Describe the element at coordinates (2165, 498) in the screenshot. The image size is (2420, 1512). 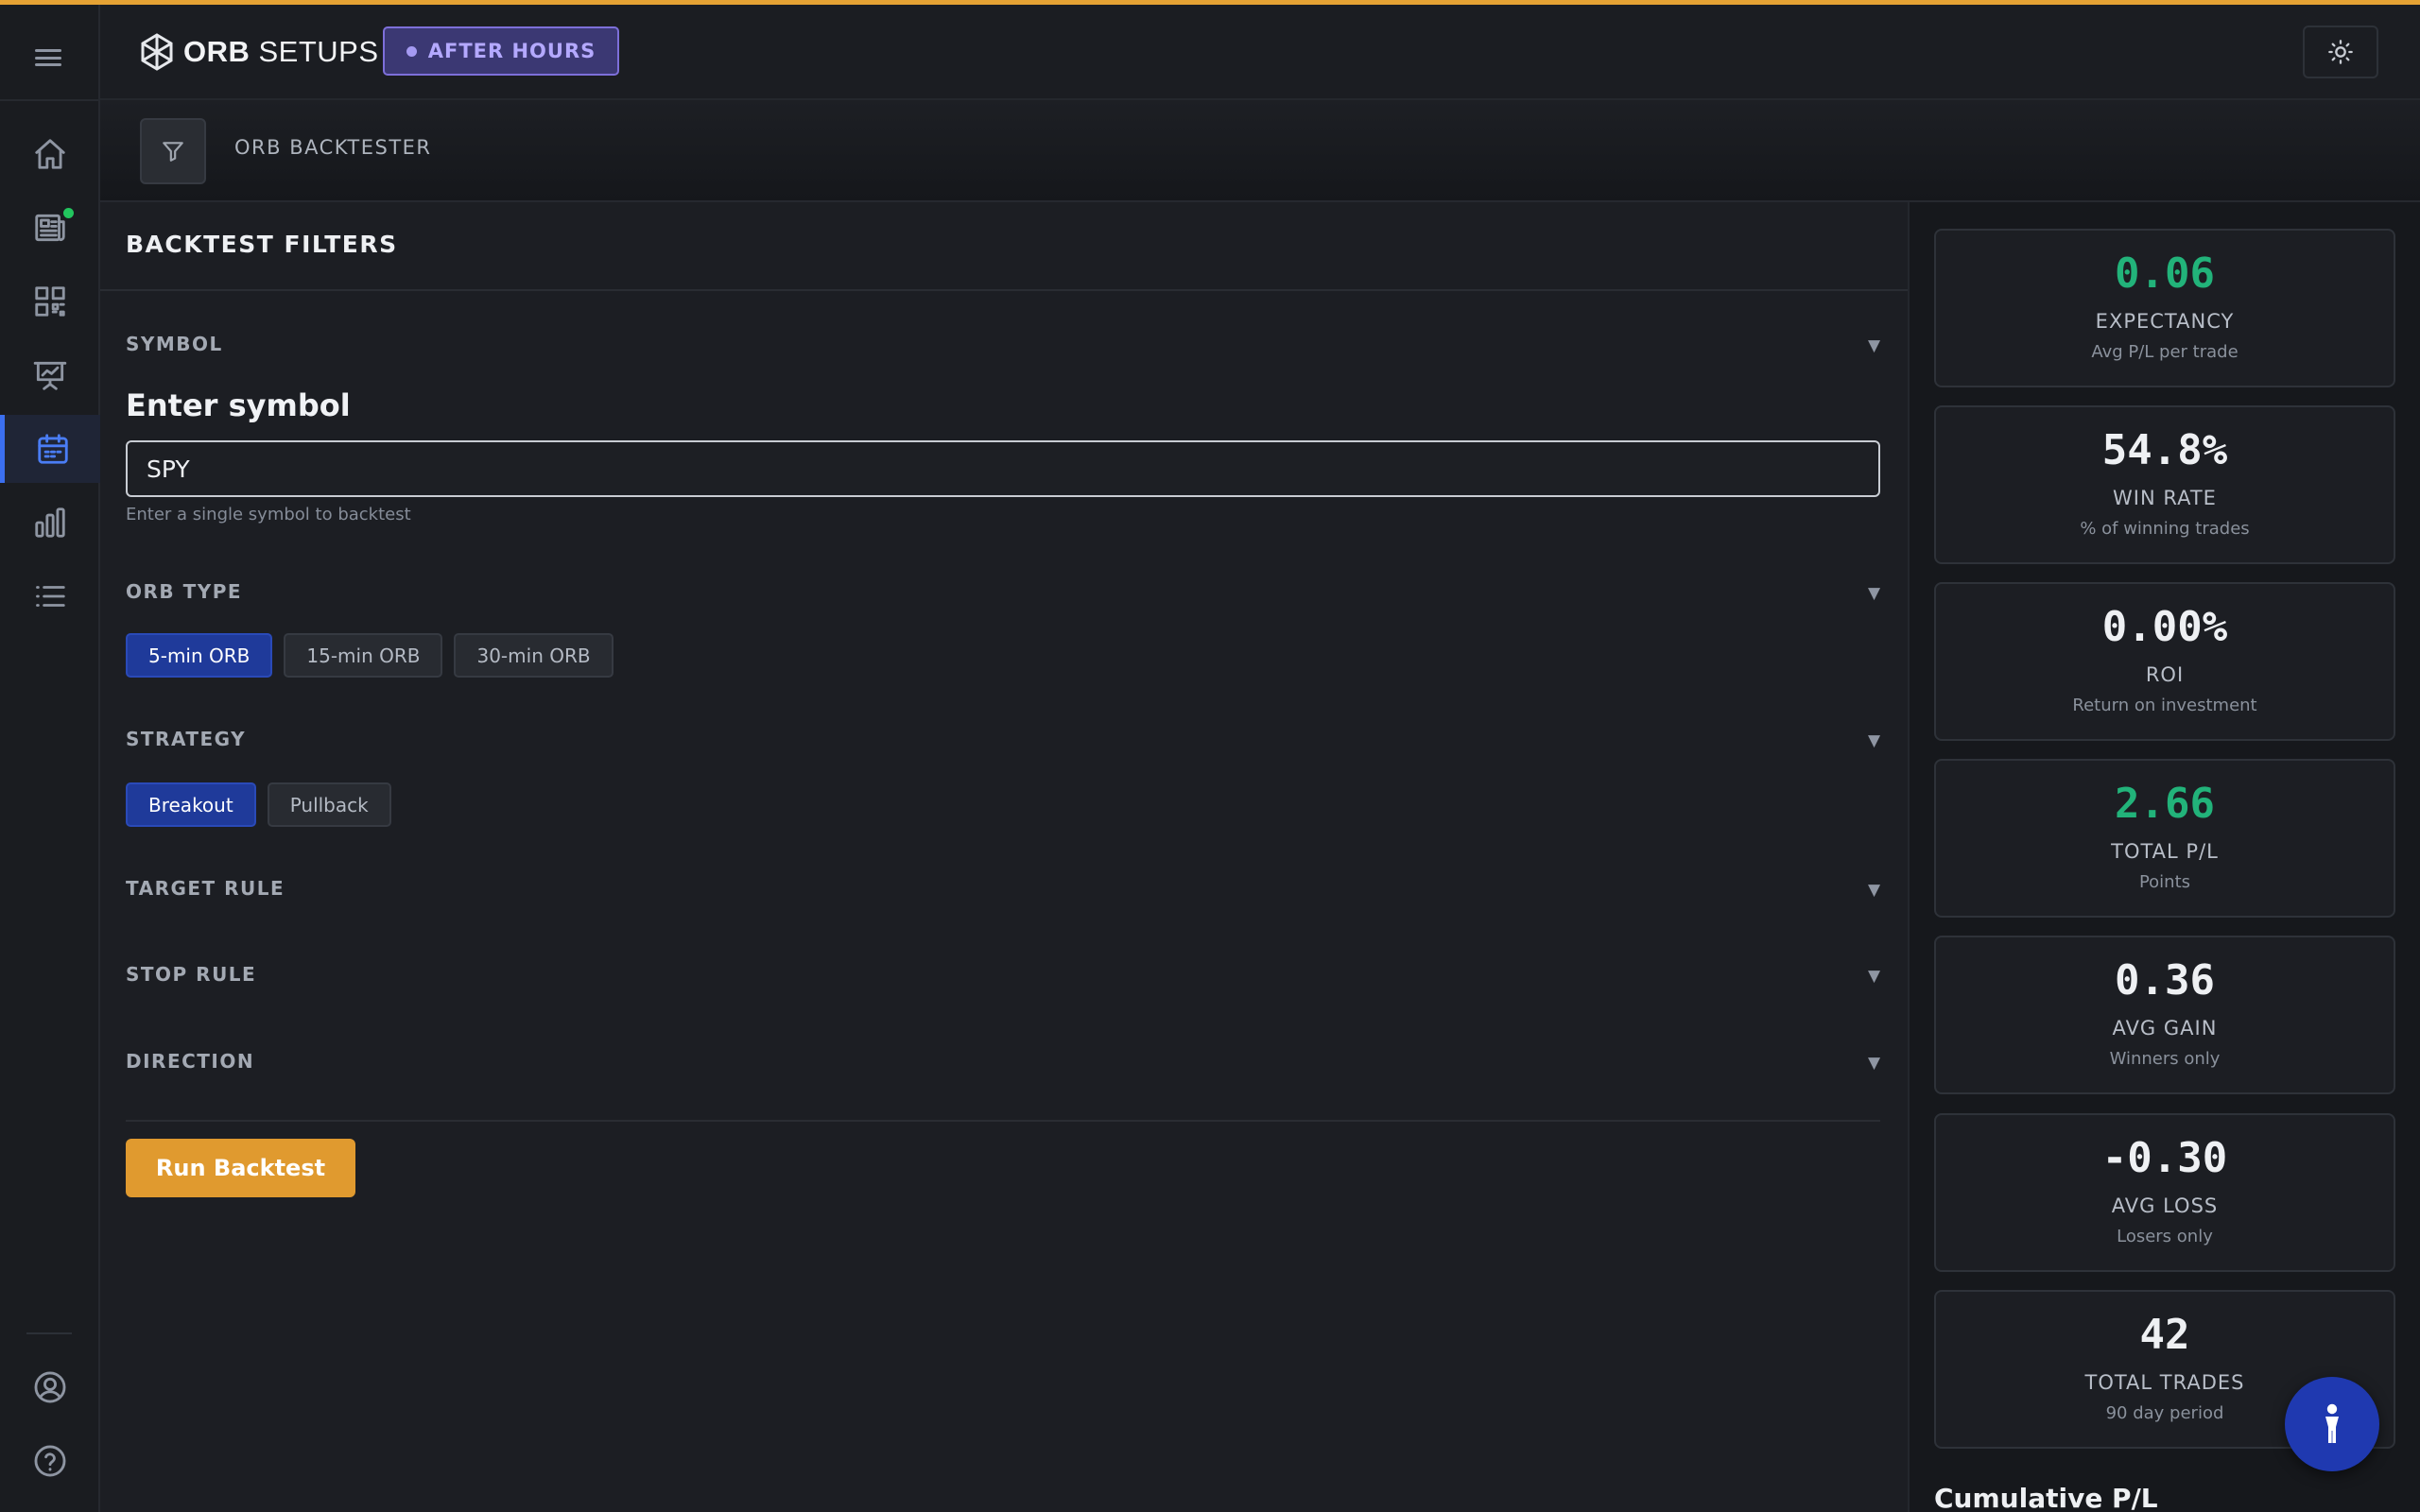
I see `stat-label: WIN RATE` at that location.